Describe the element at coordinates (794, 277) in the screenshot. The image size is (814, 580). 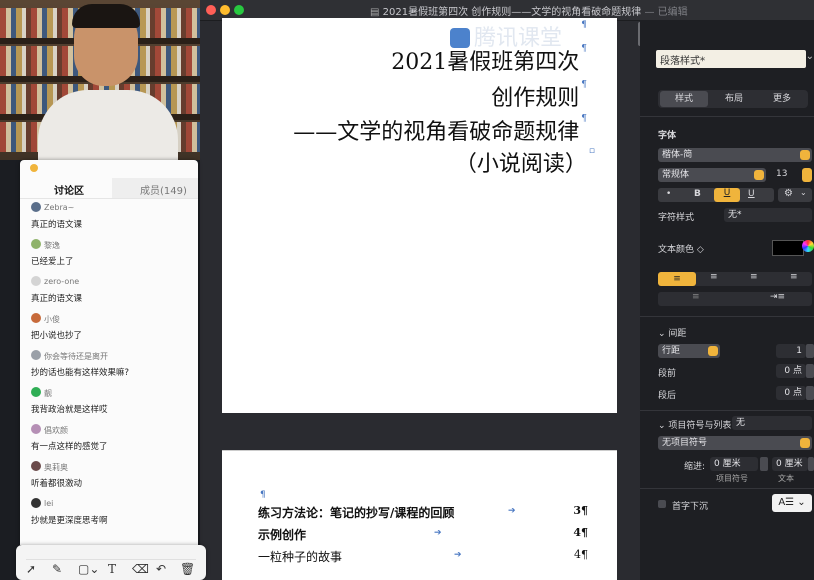
I see `justify-icon: ≡` at that location.